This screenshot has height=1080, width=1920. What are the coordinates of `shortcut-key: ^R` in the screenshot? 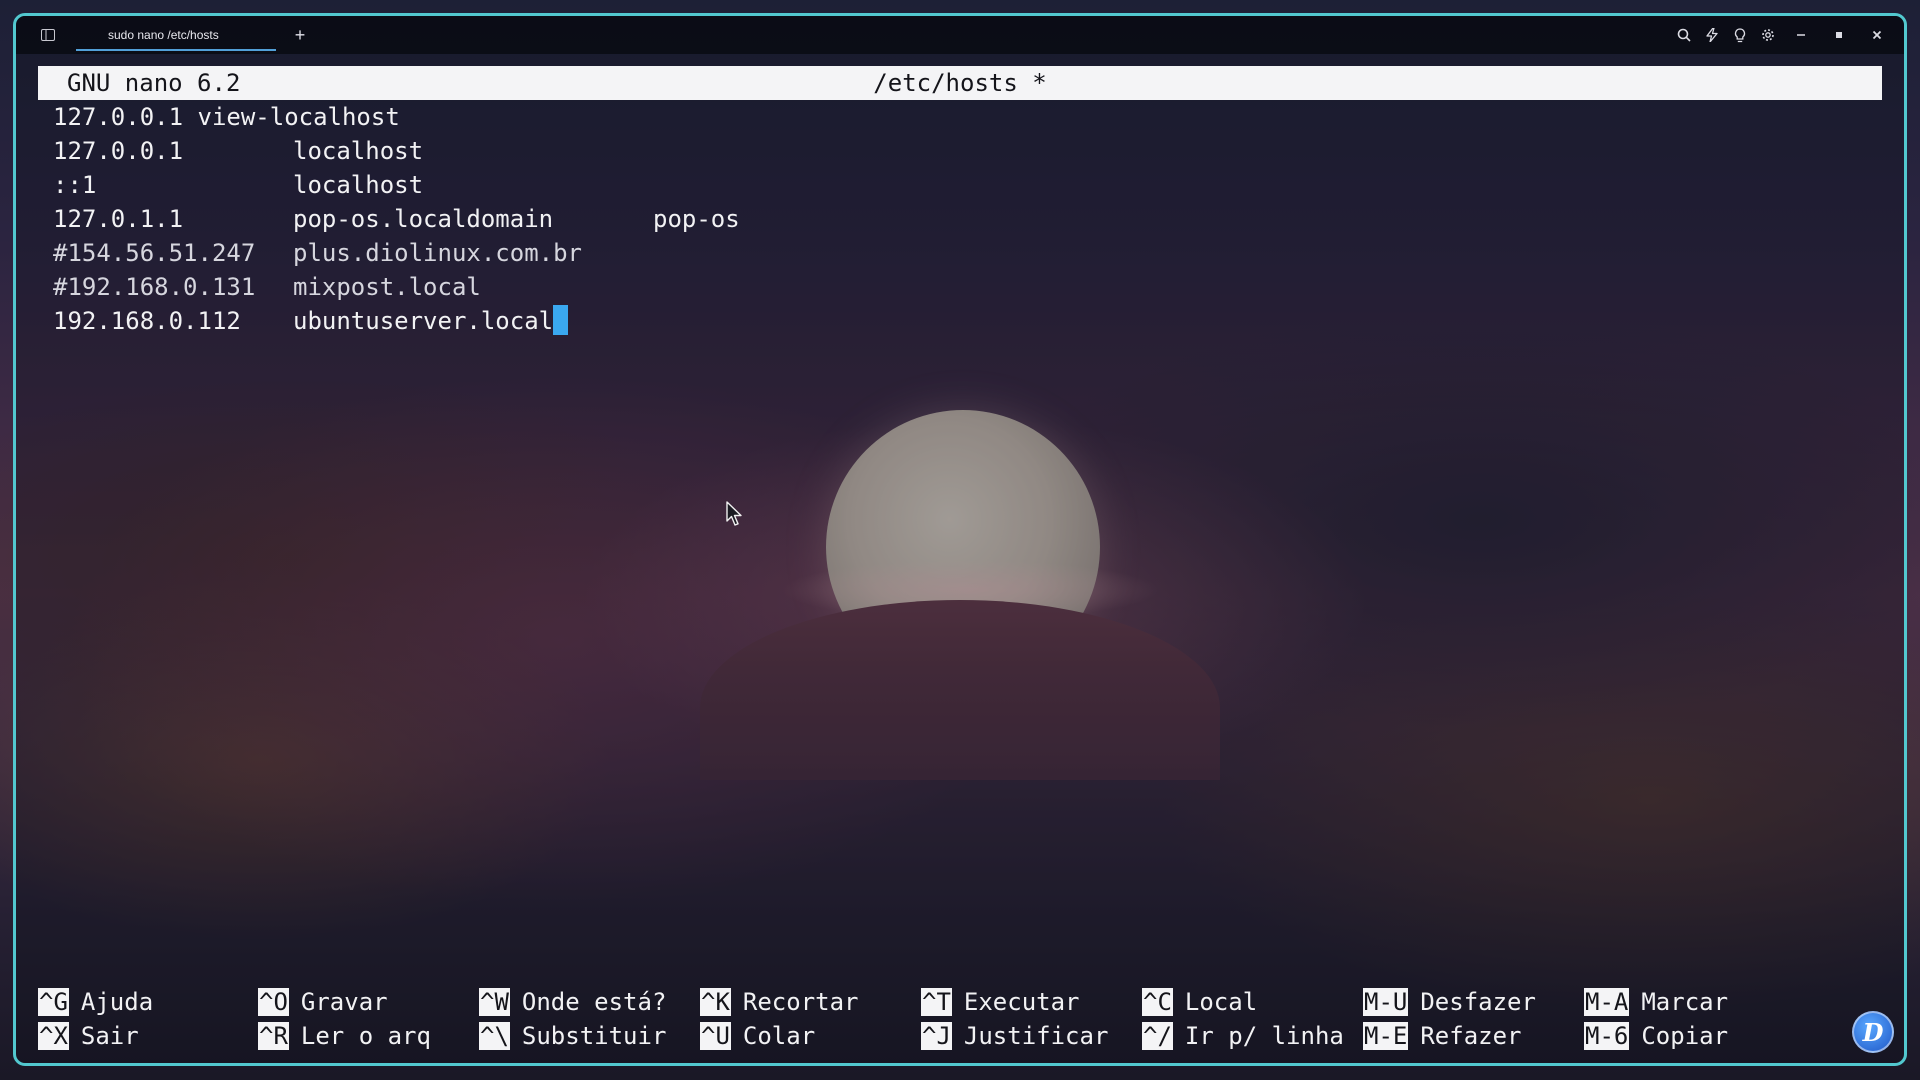 It's located at (273, 1036).